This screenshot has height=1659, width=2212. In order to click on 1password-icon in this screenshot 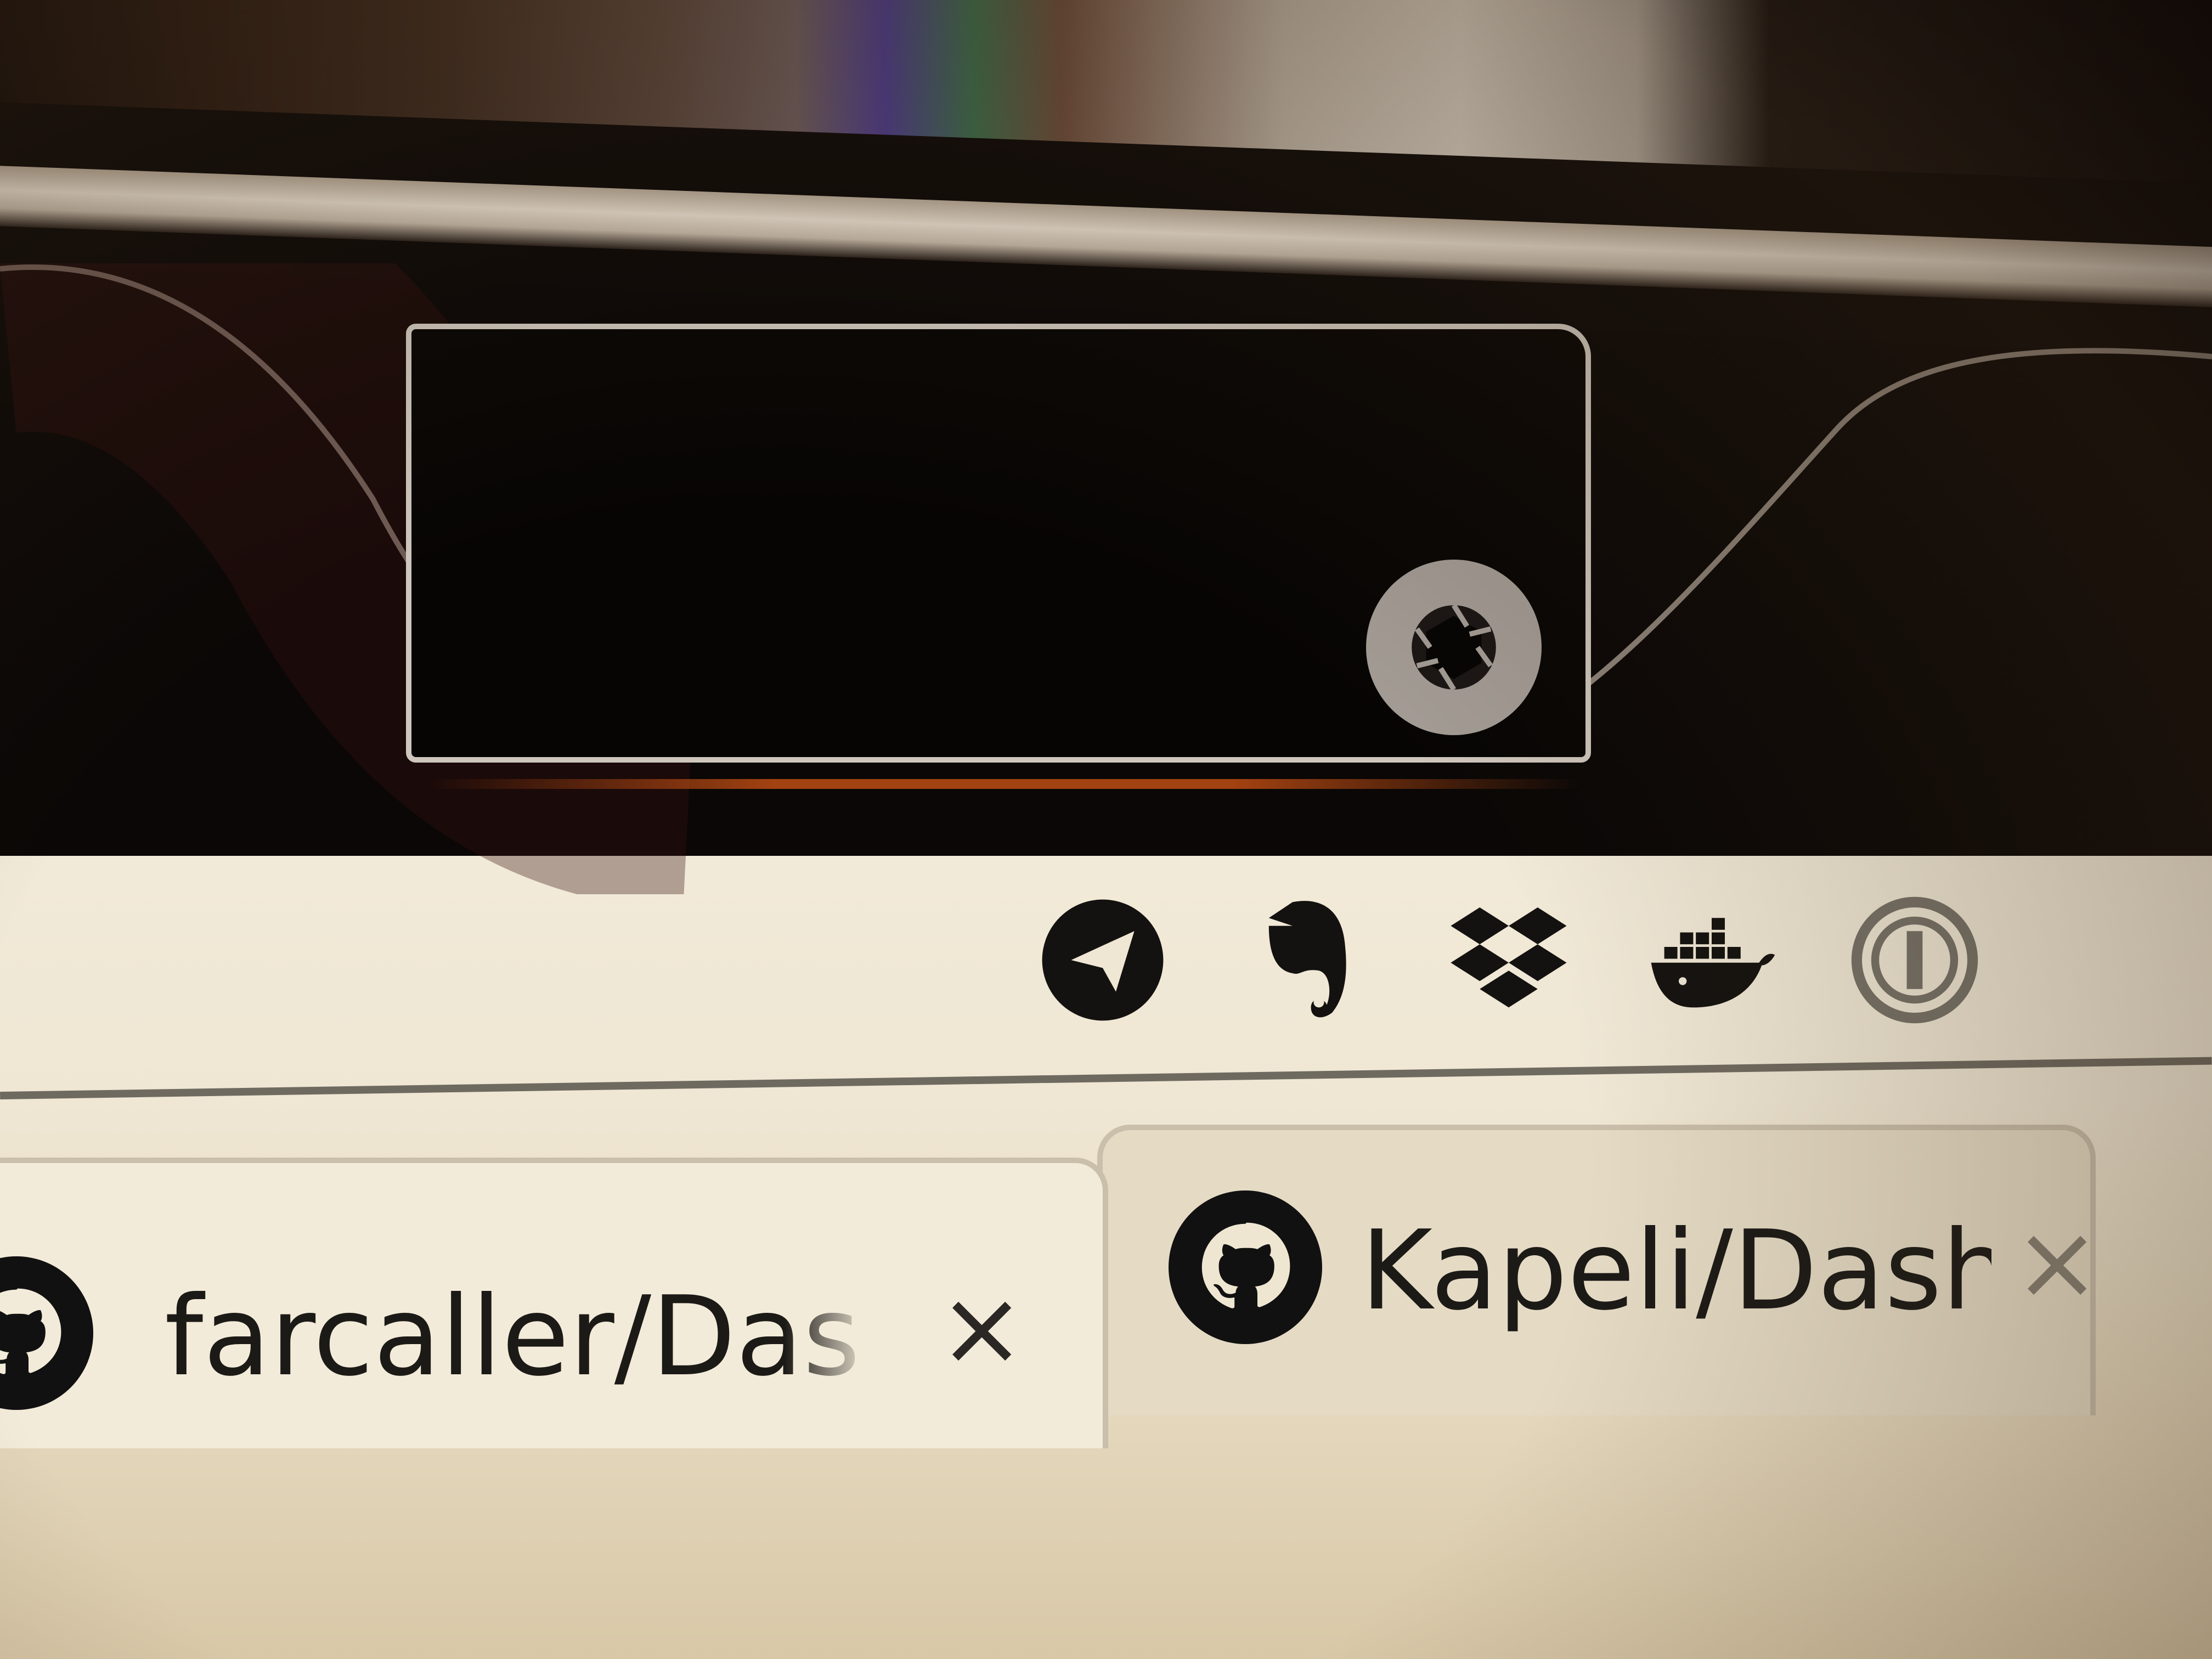, I will do `click(1915, 960)`.